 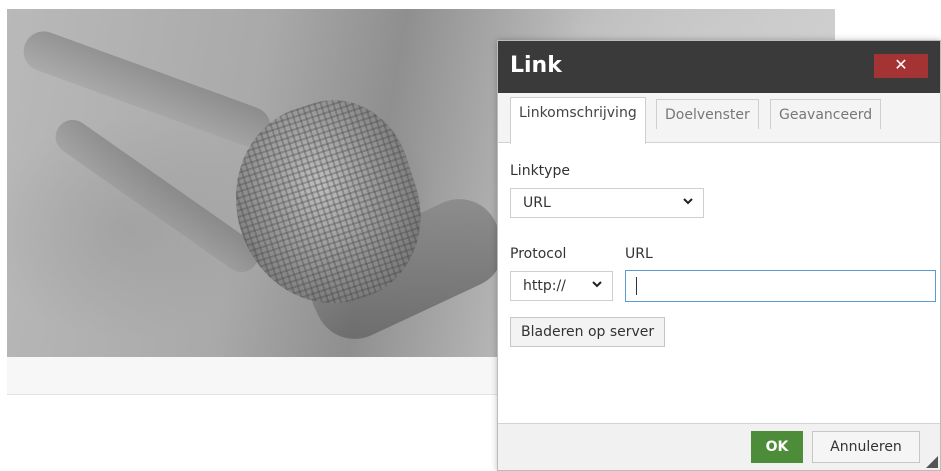 I want to click on tab-geavanceerd: Geavanceerd, so click(x=826, y=114).